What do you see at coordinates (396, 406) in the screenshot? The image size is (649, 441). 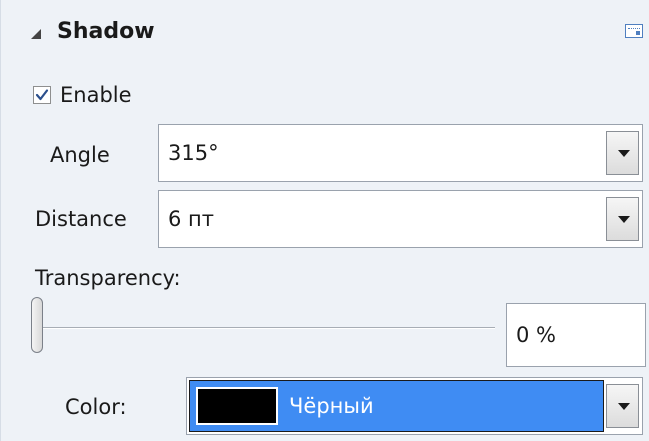 I see `color-selected-item: Чёрный` at bounding box center [396, 406].